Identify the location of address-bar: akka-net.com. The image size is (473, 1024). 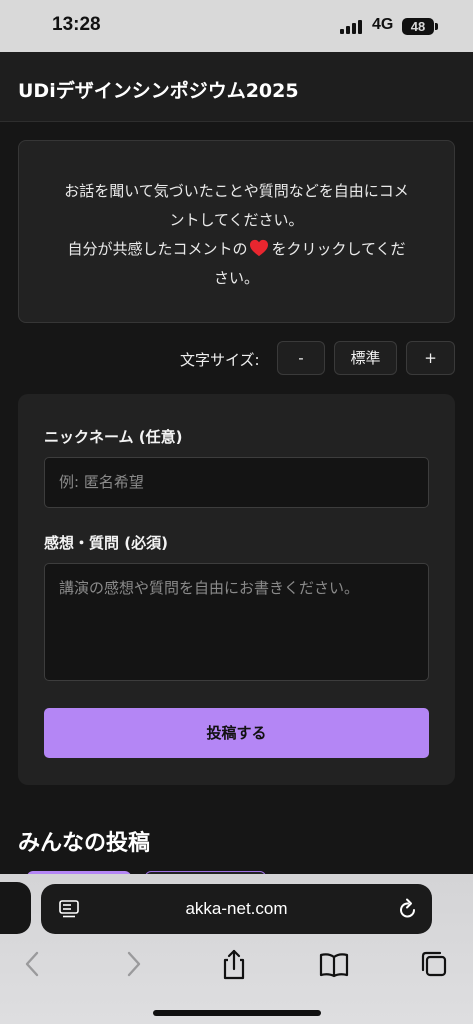
(236, 909).